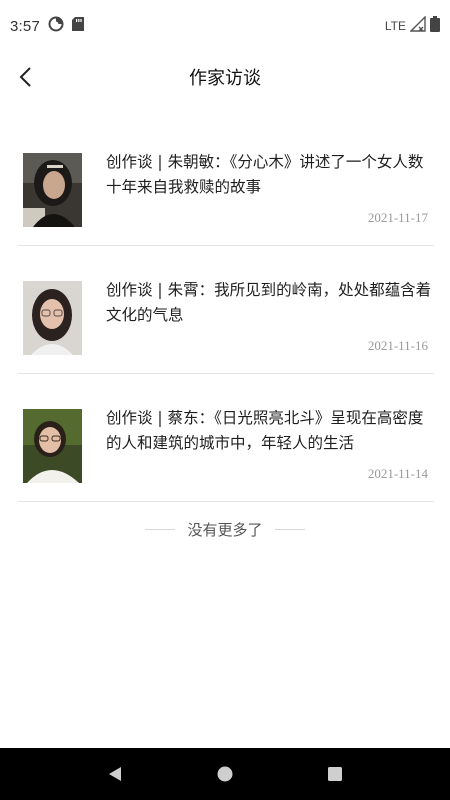 Image resolution: width=450 pixels, height=800 pixels. I want to click on status-right: LTE, so click(412, 25).